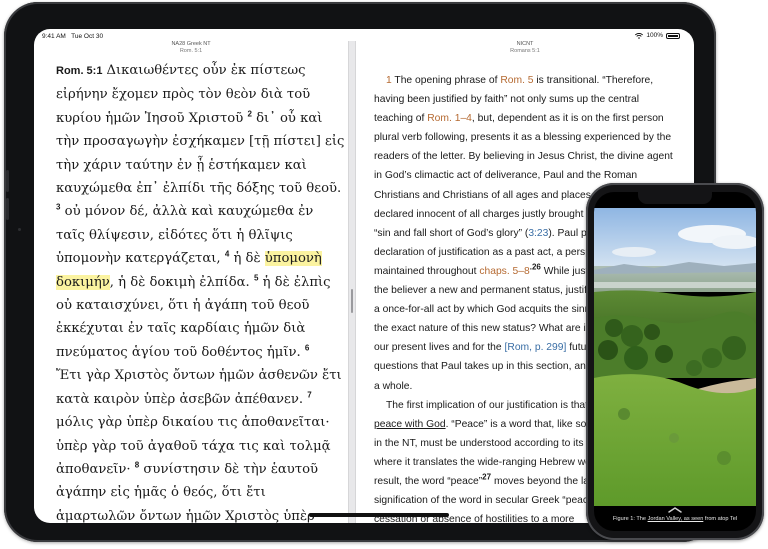  What do you see at coordinates (307, 347) in the screenshot?
I see `verse-number: 6` at bounding box center [307, 347].